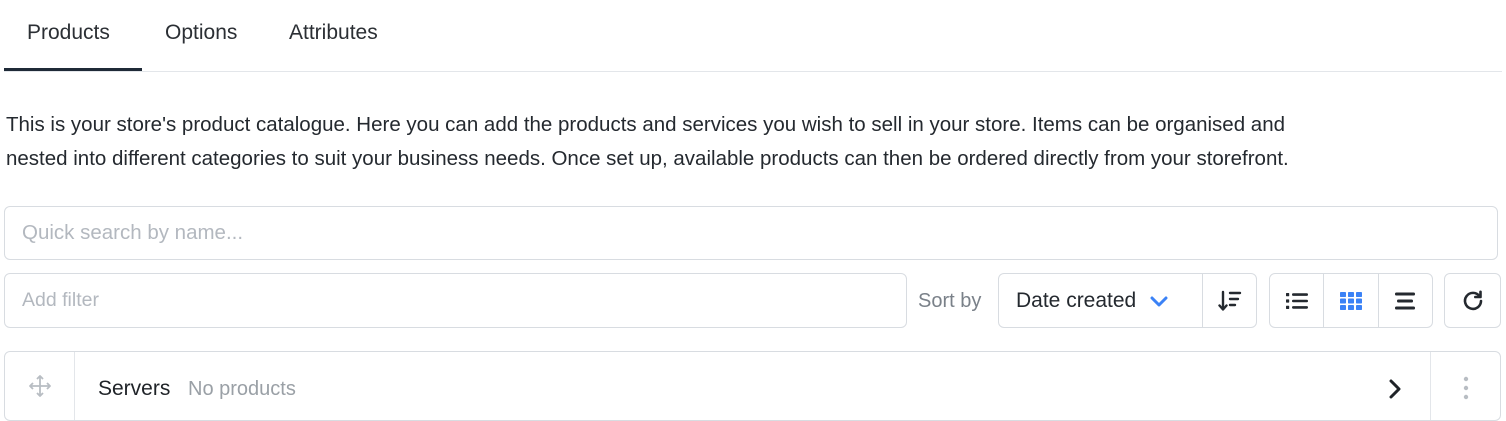 This screenshot has width=1506, height=421. Describe the element at coordinates (201, 33) in the screenshot. I see `tab-options: Options` at that location.